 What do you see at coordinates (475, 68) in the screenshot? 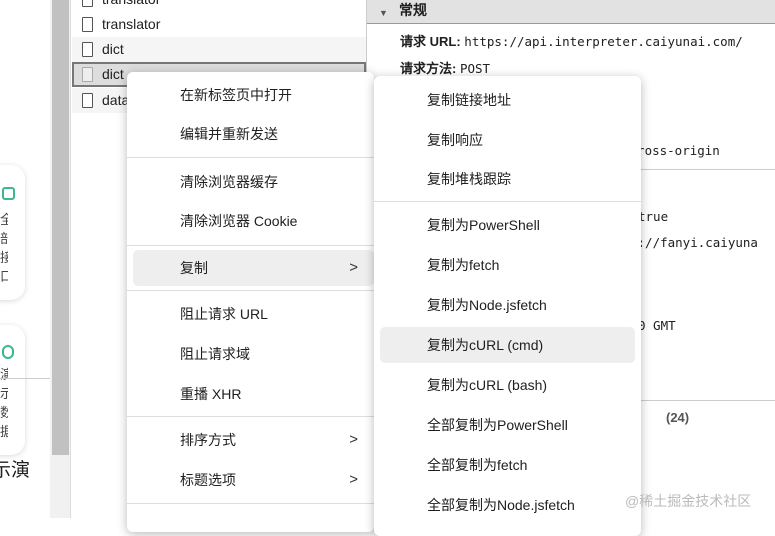
I see `method-value: POST` at bounding box center [475, 68].